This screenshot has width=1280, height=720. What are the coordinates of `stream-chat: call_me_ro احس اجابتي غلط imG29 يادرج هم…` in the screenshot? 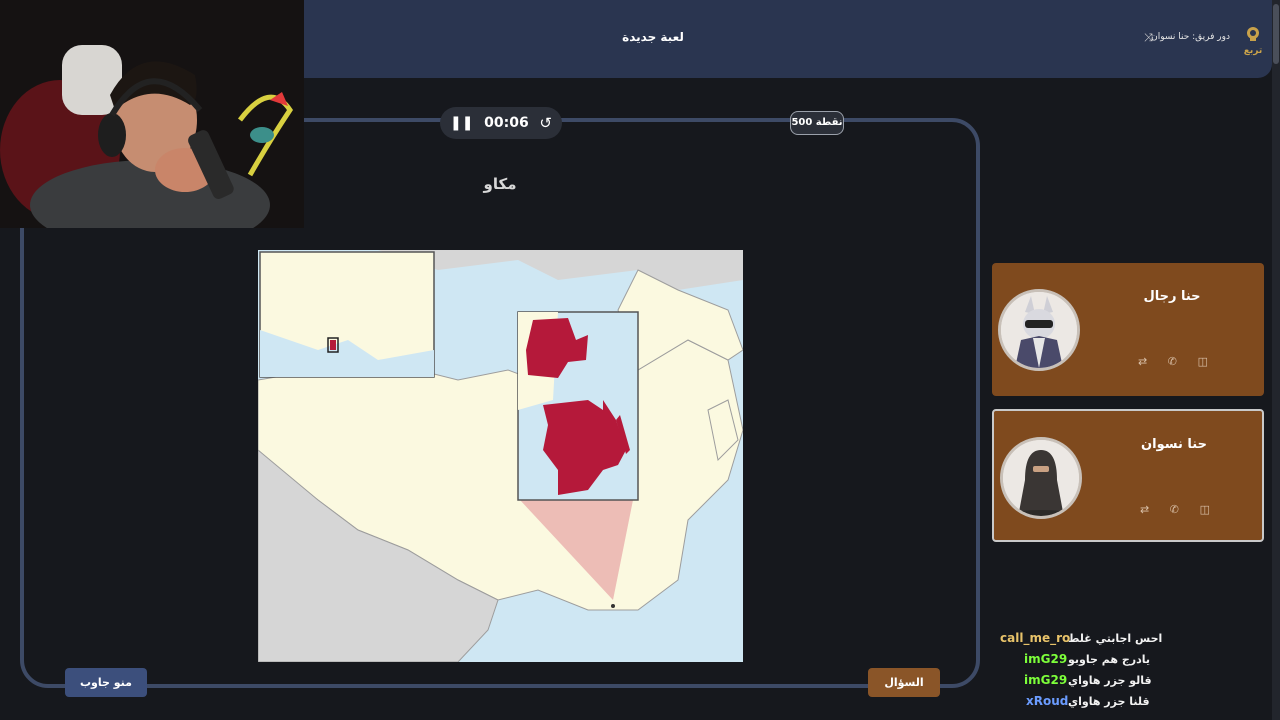 It's located at (1079, 673).